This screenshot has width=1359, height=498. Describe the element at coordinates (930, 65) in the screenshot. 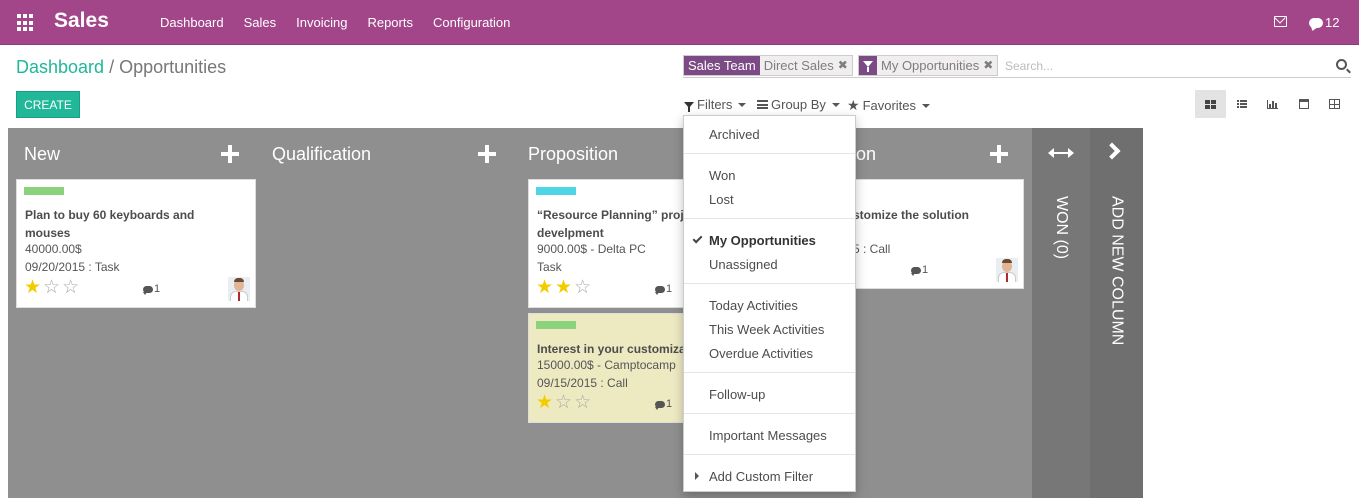

I see `facet-value: My Opportunities` at that location.